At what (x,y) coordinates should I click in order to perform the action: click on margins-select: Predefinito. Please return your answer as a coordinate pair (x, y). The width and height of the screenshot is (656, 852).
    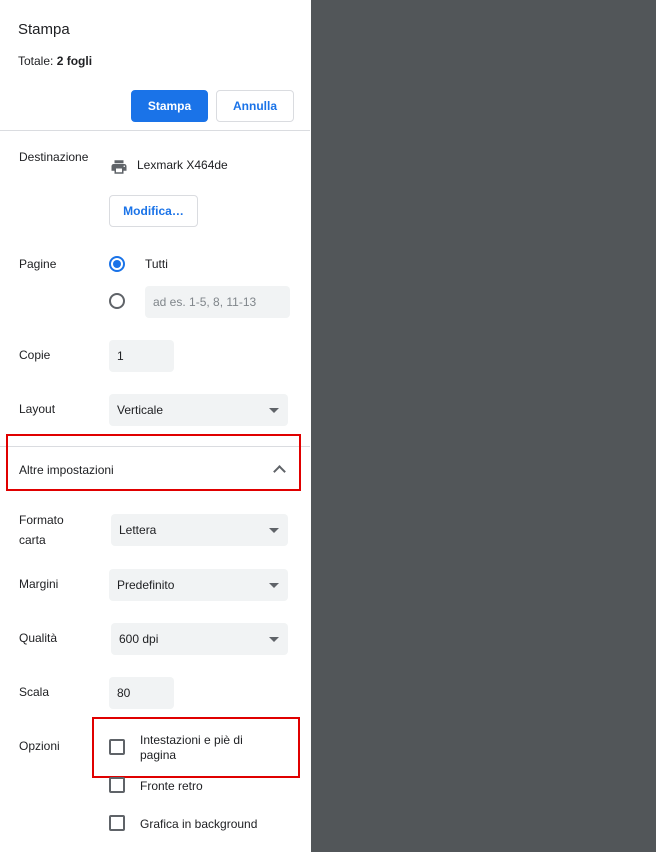
    Looking at the image, I should click on (198, 585).